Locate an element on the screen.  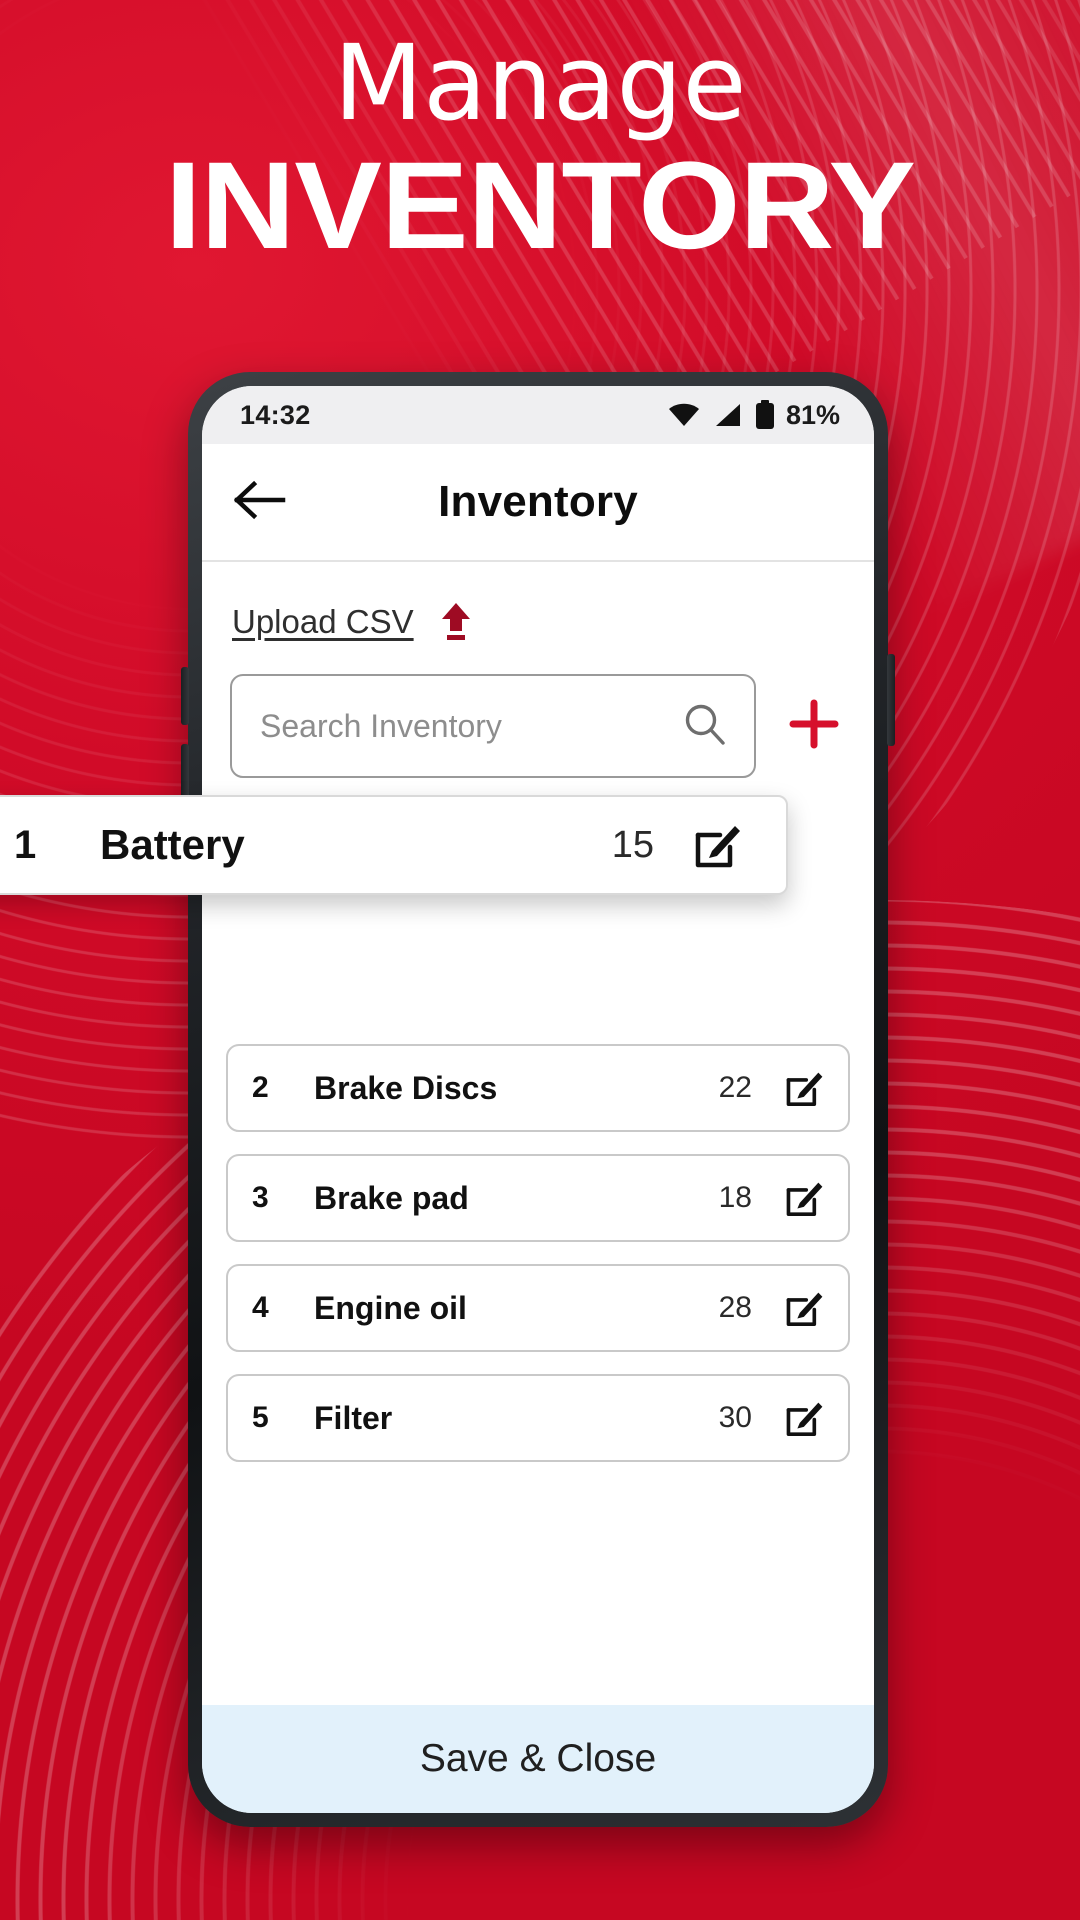
save-close-button: Save & Close is located at coordinates (538, 1759).